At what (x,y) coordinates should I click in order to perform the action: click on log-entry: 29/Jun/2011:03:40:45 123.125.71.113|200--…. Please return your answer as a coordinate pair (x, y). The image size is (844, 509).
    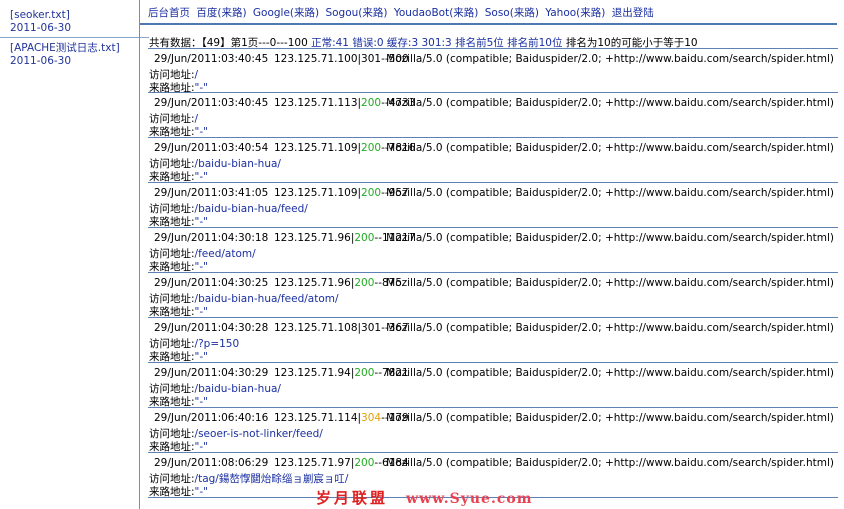
    Looking at the image, I should click on (493, 115).